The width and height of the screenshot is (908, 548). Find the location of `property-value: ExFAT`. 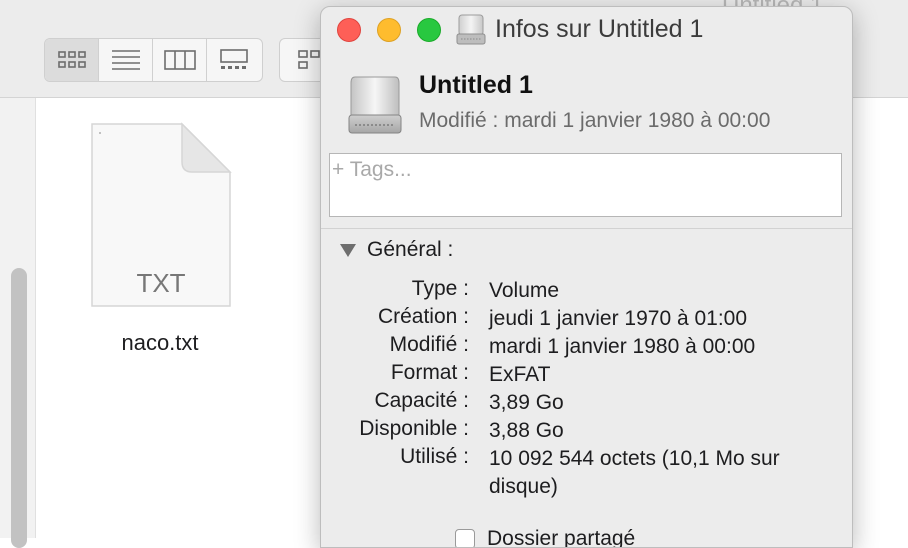

property-value: ExFAT is located at coordinates (520, 374).